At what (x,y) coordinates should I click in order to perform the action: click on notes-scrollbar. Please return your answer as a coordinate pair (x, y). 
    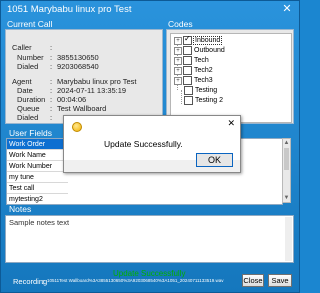
    Looking at the image, I should click on (288, 239).